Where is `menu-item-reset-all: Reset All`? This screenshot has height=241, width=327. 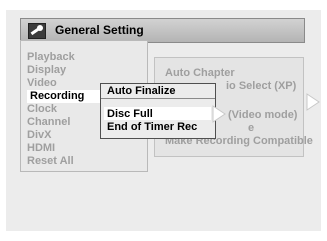
menu-item-reset-all: Reset All is located at coordinates (50, 161).